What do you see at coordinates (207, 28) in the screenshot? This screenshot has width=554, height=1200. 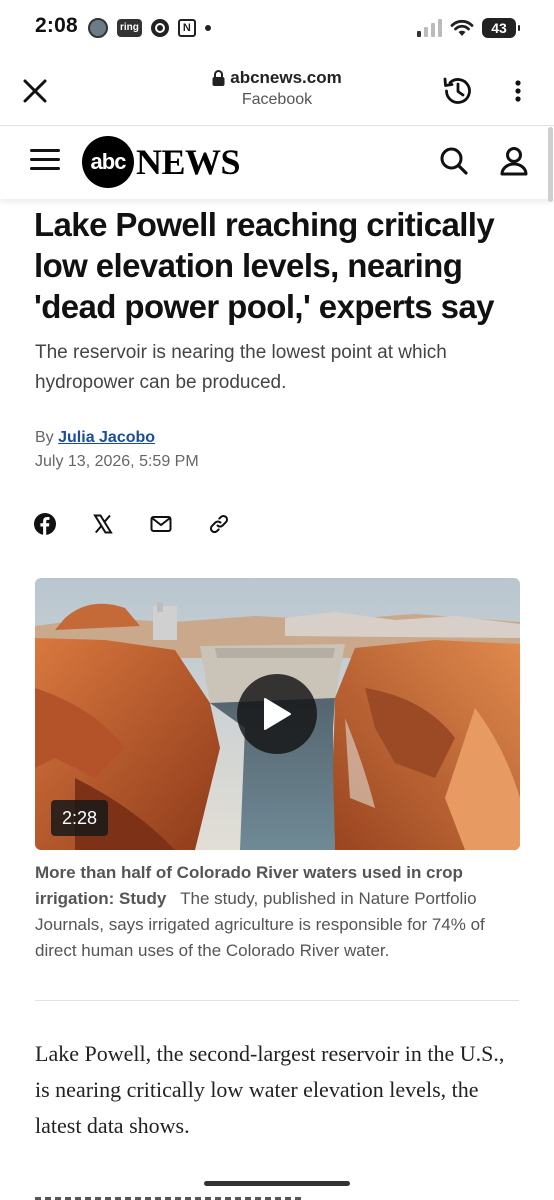 I see `more-notifications-dot-icon` at bounding box center [207, 28].